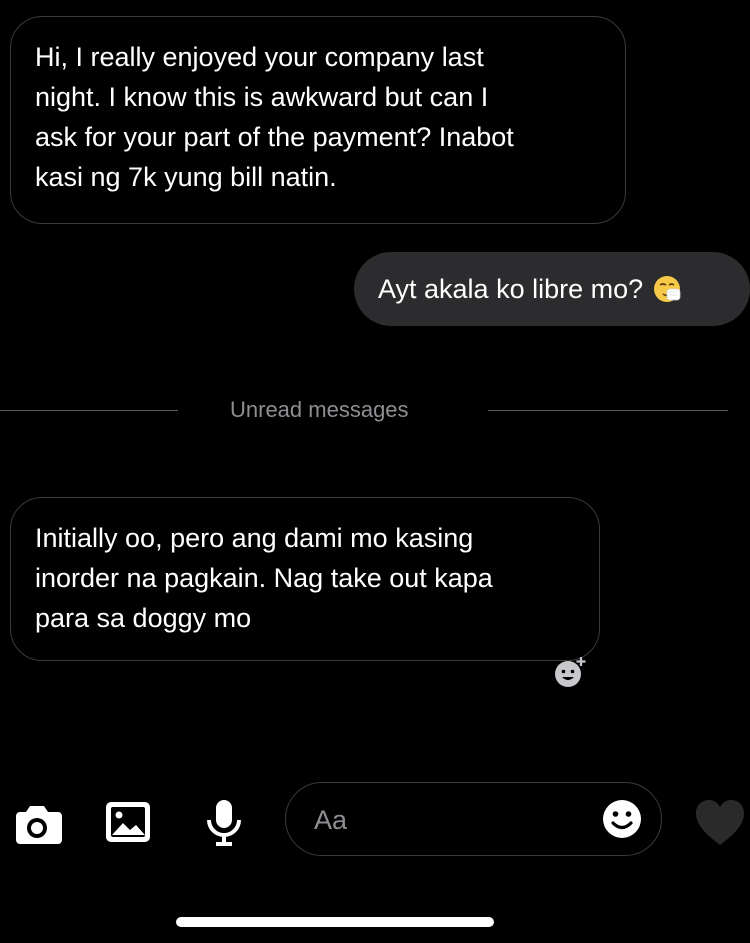 This screenshot has width=750, height=943. I want to click on message-line: Hi, I really enjoyed your company last, so click(259, 57).